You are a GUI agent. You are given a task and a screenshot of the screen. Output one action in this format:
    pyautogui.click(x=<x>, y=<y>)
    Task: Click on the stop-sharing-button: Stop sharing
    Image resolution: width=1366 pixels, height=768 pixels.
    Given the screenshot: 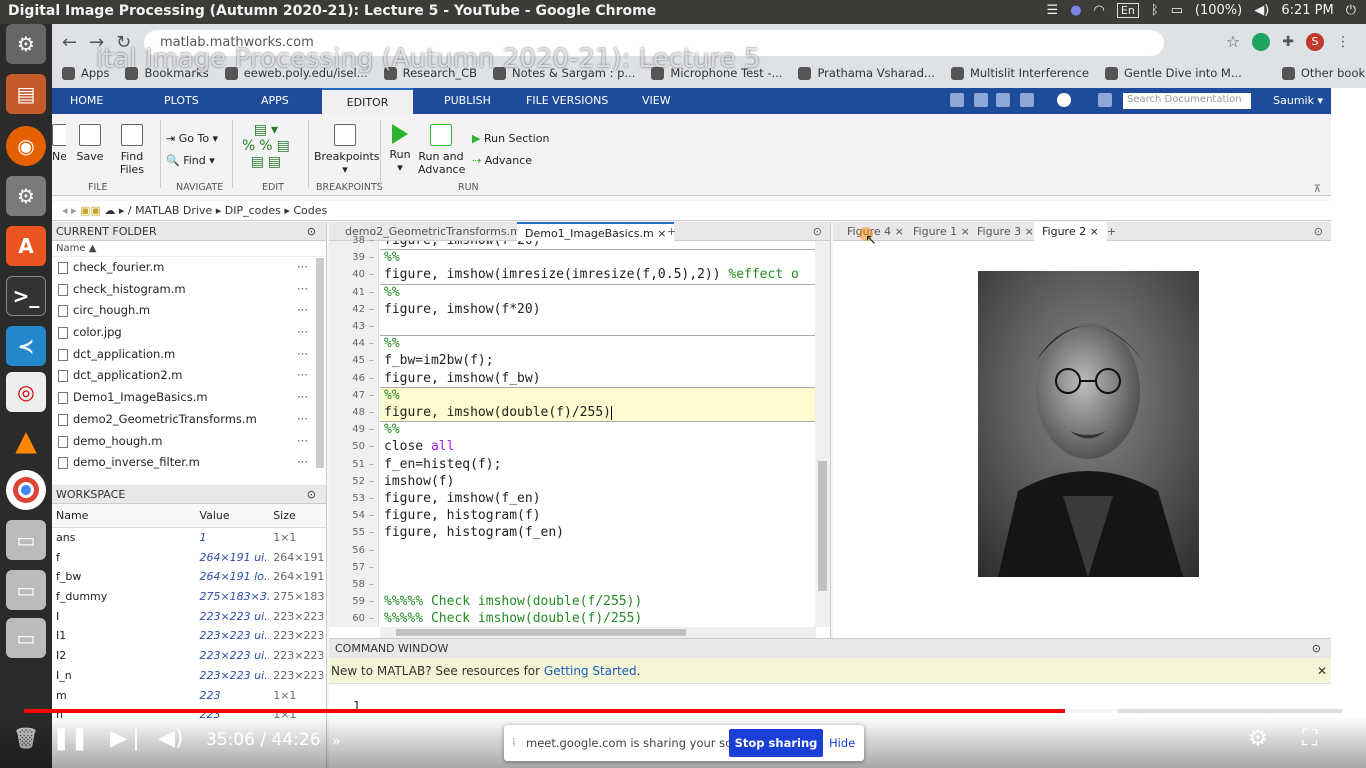 What is the action you would take?
    pyautogui.click(x=776, y=743)
    